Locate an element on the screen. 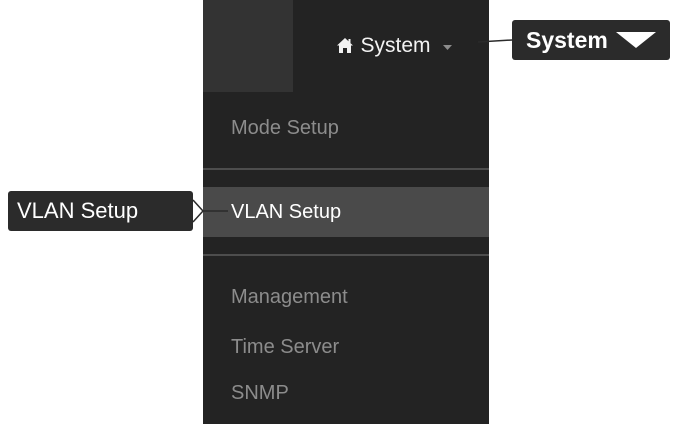 This screenshot has width=675, height=424. callout-vlan-setup-label: VLAN Setup is located at coordinates (78, 210).